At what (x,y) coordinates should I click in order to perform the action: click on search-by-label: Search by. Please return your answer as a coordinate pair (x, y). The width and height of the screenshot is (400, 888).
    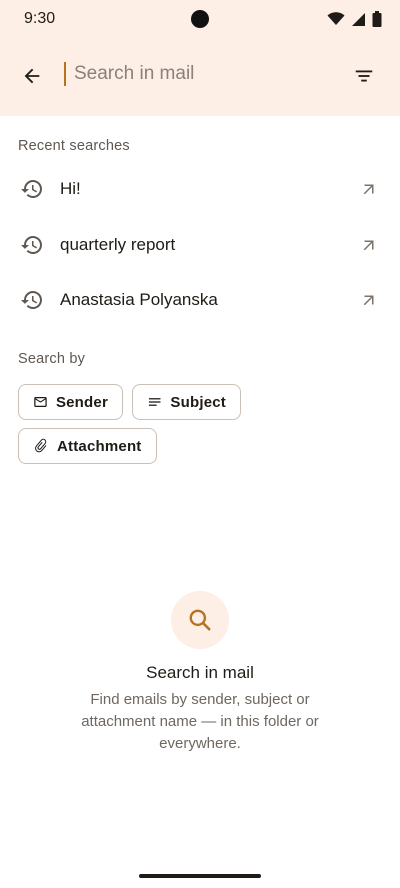
    Looking at the image, I should click on (52, 359).